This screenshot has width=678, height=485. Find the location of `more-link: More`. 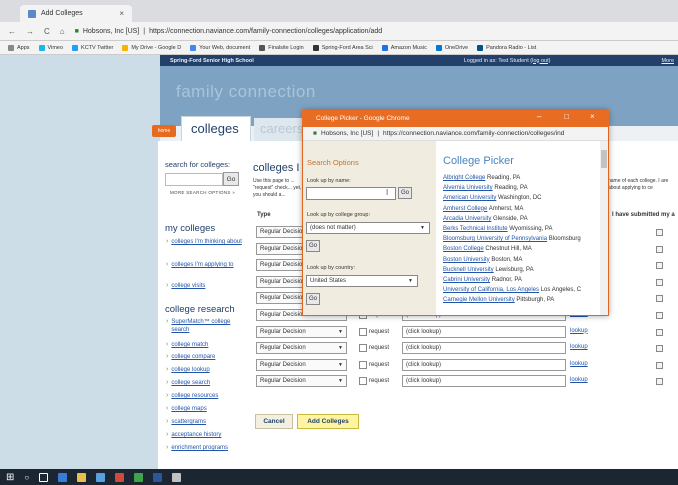

more-link: More is located at coordinates (667, 61).